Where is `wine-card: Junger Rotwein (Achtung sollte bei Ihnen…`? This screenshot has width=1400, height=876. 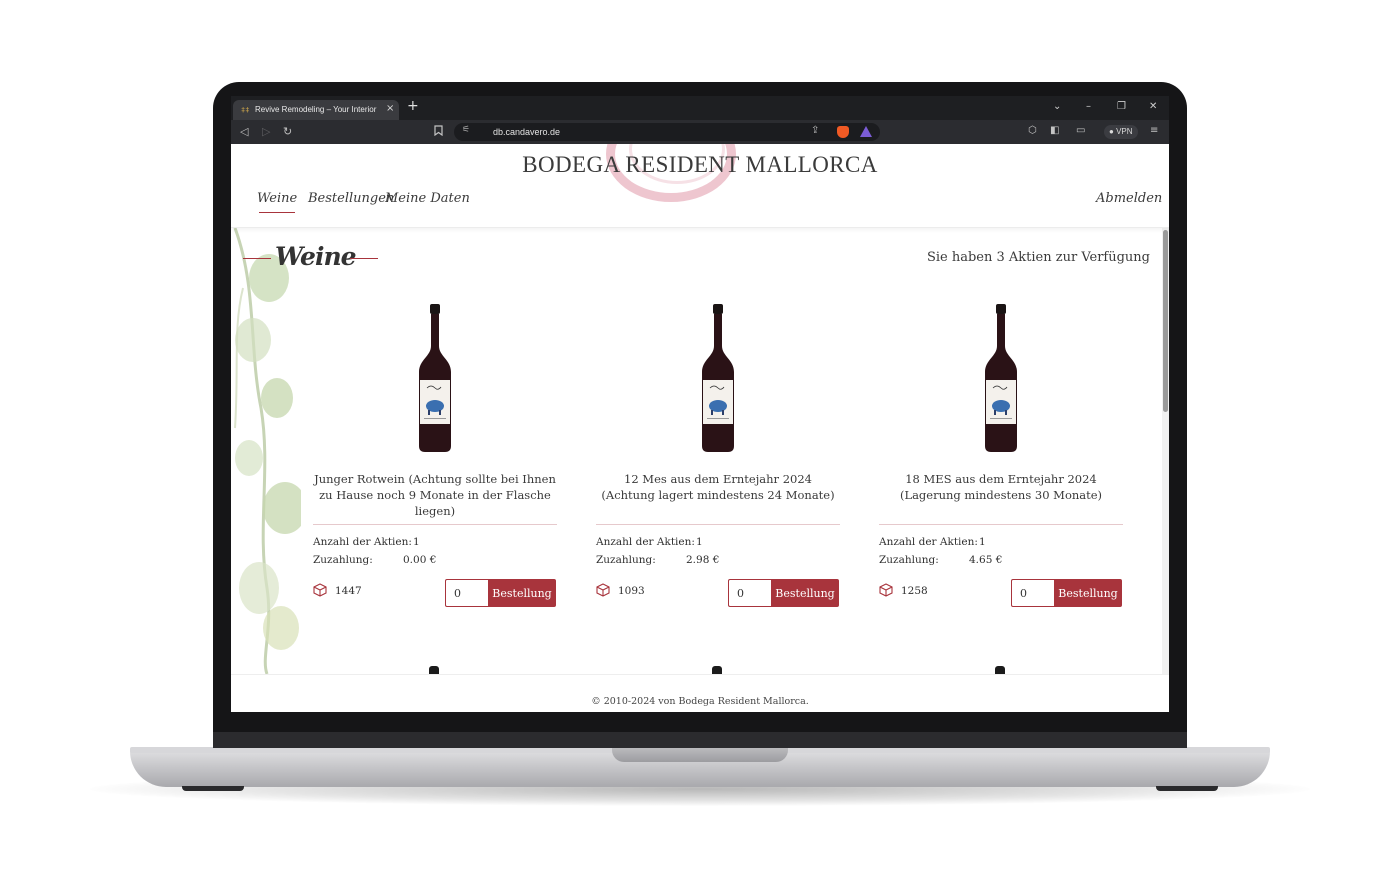 wine-card: Junger Rotwein (Achtung sollte bei Ihnen… is located at coordinates (435, 455).